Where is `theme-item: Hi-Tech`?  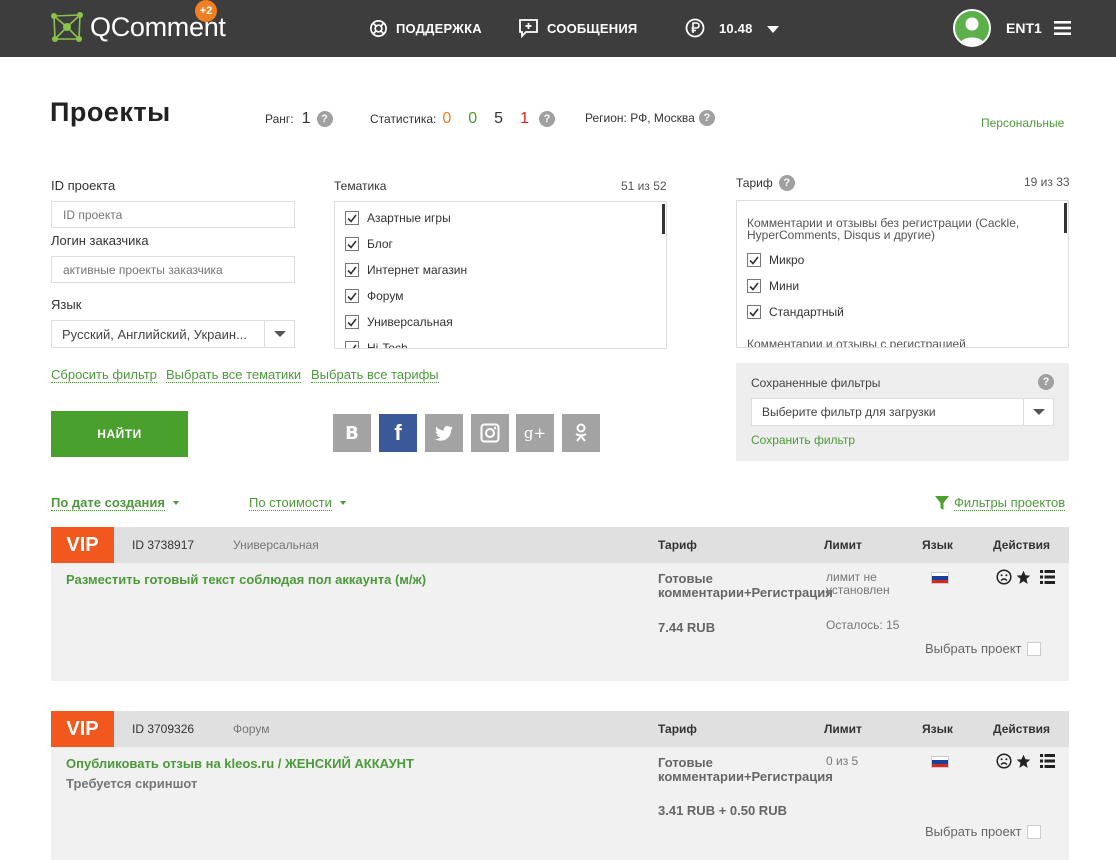
theme-item: Hi-Tech is located at coordinates (376, 344).